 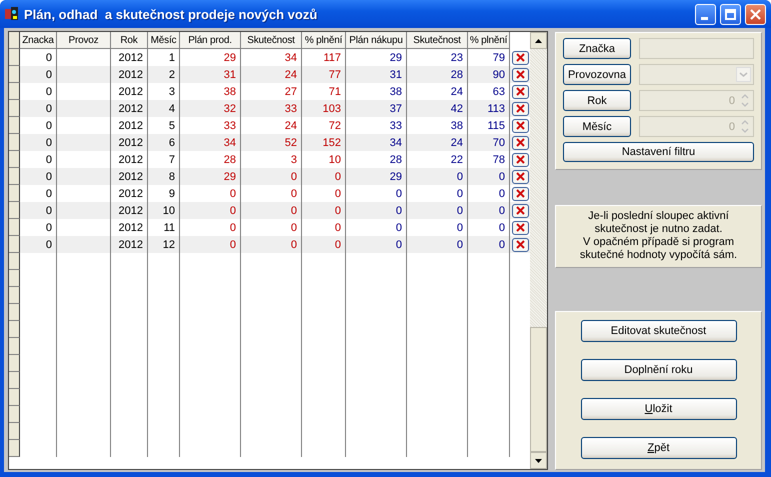 I want to click on maximize-button, so click(x=730, y=14).